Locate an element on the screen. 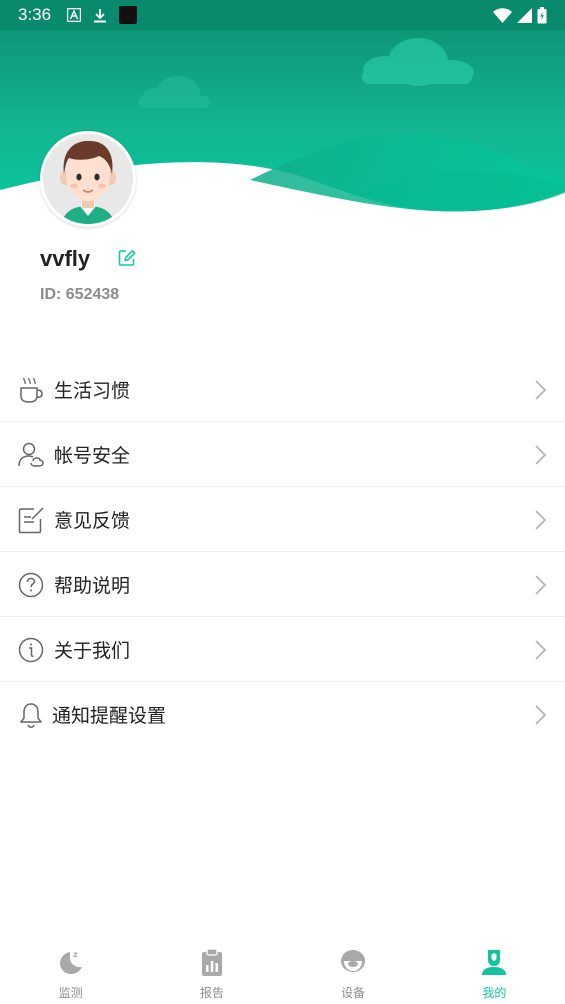  menu-item-label: 帮助说明 is located at coordinates (92, 585).